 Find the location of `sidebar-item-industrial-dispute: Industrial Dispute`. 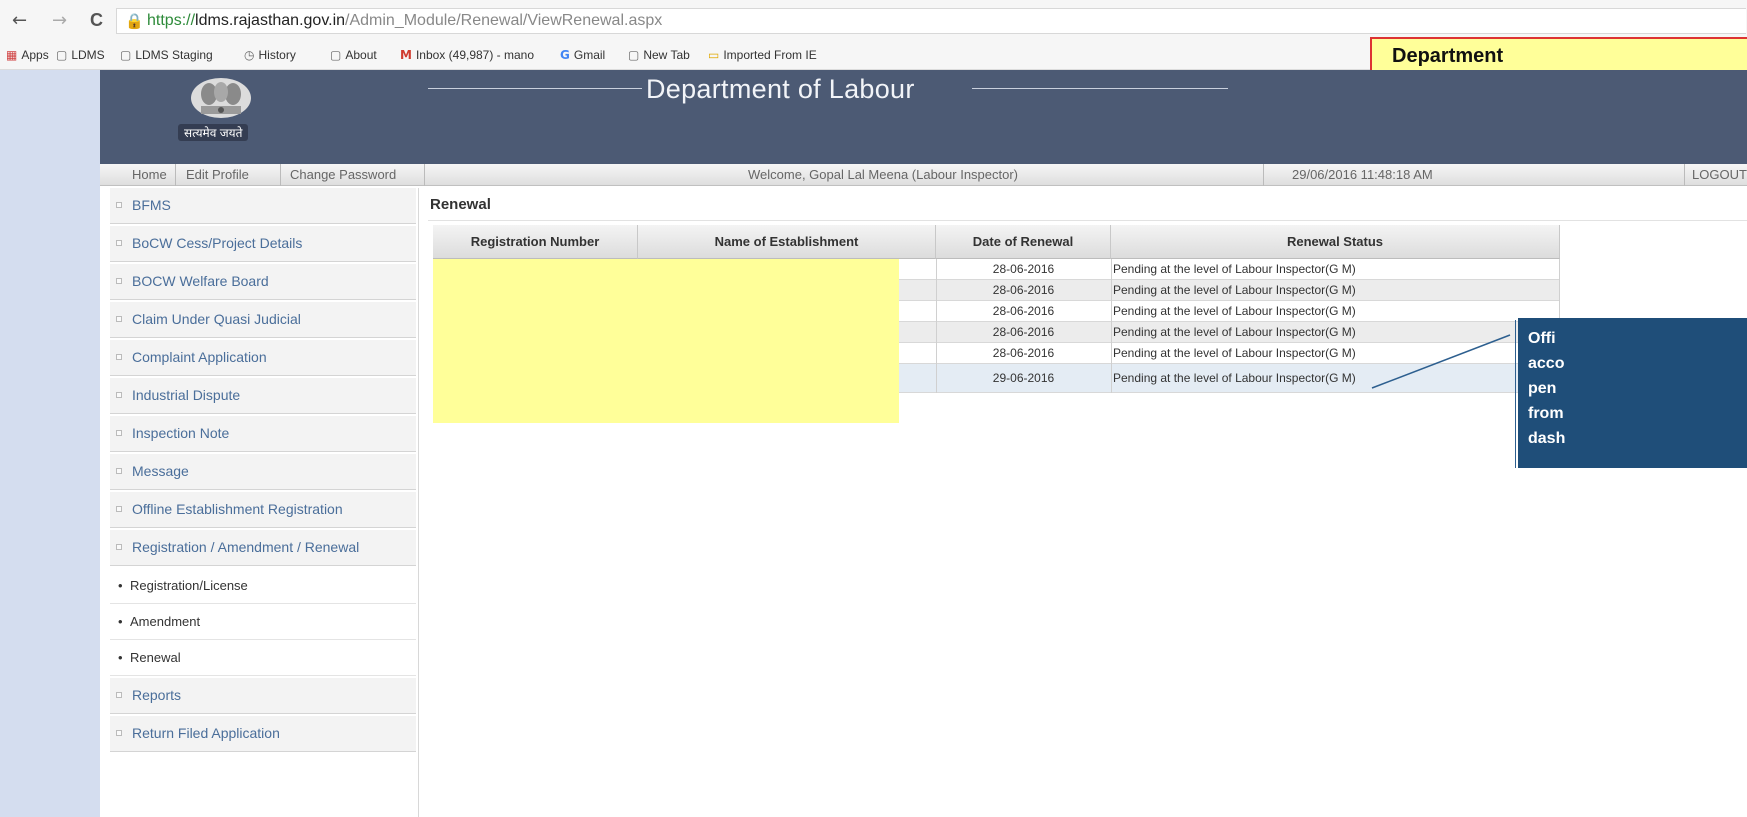

sidebar-item-industrial-dispute: Industrial Dispute is located at coordinates (263, 396).